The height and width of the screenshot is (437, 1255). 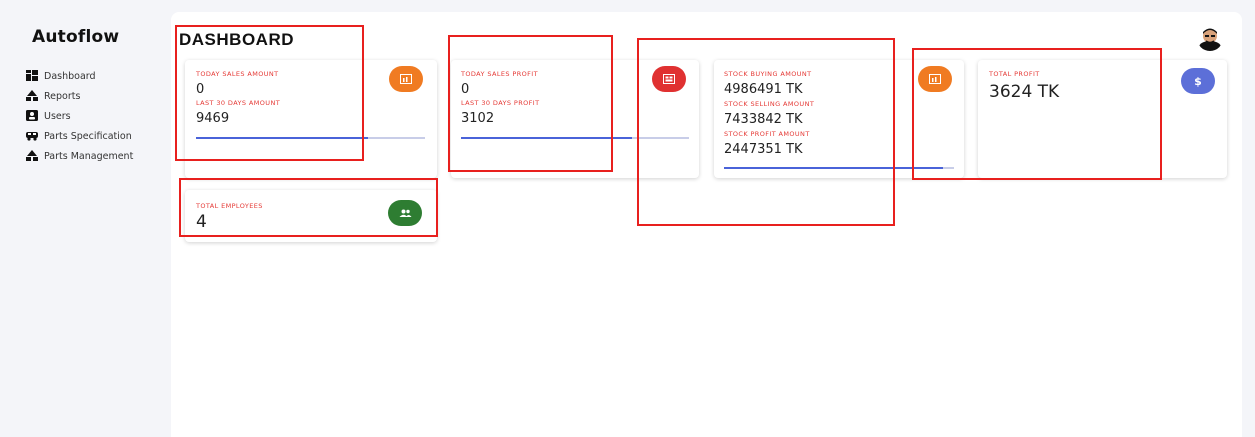 What do you see at coordinates (201, 222) in the screenshot?
I see `total-employees-value: 4` at bounding box center [201, 222].